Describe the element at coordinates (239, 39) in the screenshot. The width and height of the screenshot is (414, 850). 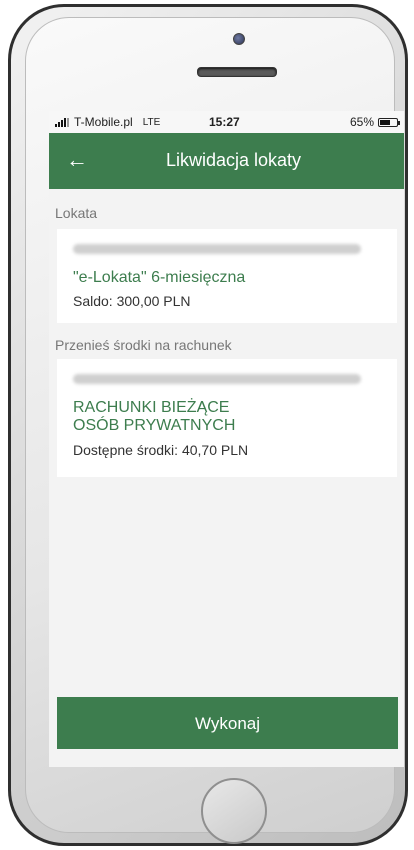
I see `front-camera` at that location.